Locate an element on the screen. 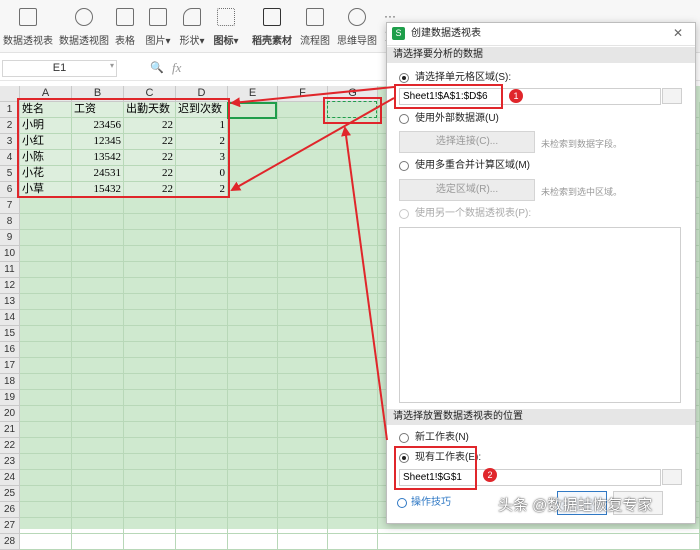 The height and width of the screenshot is (550, 700). arrow-to-target-cell is located at coordinates (364, 283).